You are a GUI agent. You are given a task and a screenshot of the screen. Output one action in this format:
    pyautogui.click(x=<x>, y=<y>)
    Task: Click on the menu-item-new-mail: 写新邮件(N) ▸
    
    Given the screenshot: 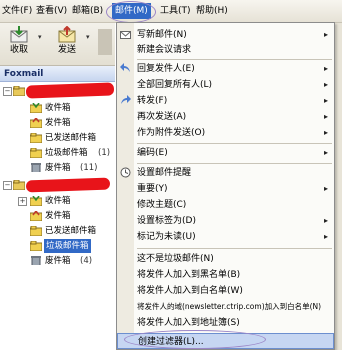 What is the action you would take?
    pyautogui.click(x=225, y=35)
    